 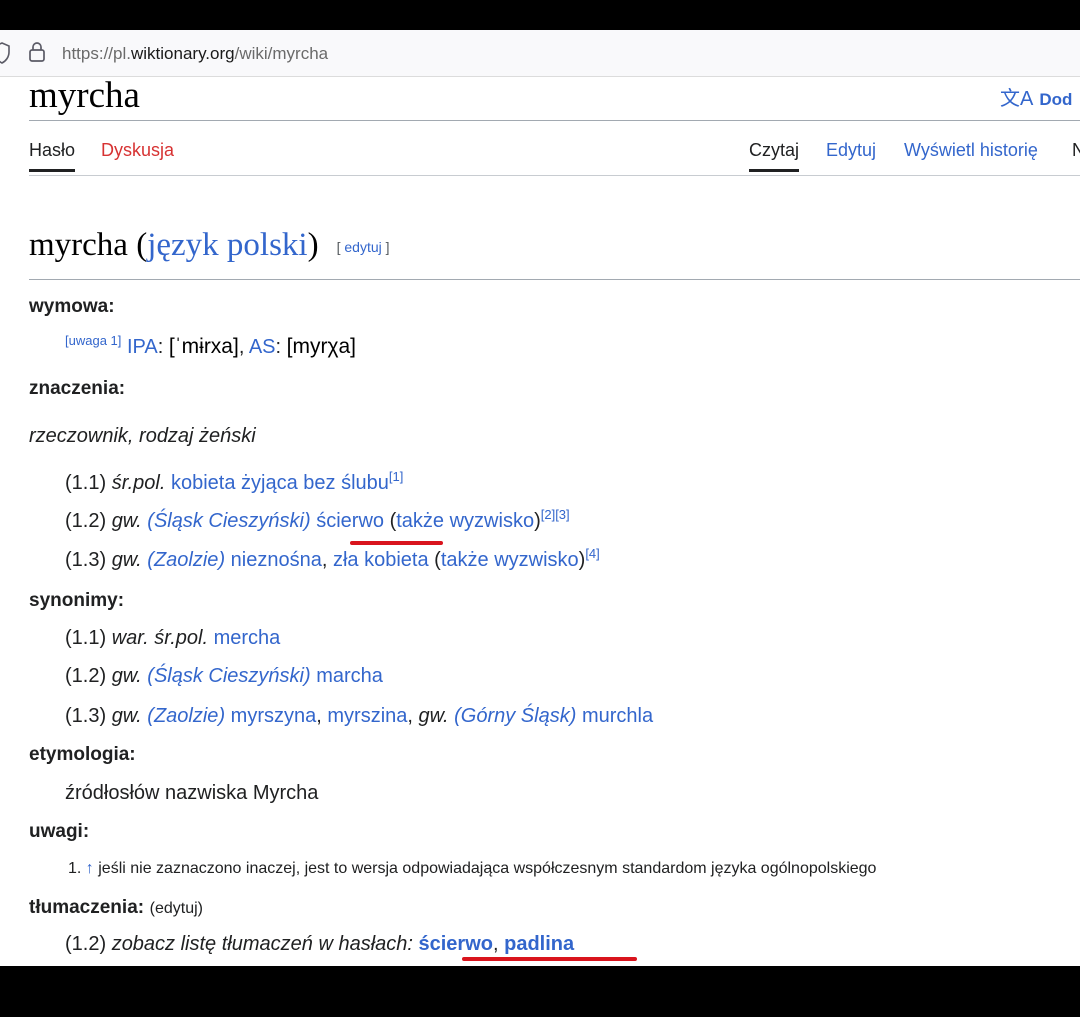 I want to click on meanings-label: znaczenia:, so click(x=77, y=388).